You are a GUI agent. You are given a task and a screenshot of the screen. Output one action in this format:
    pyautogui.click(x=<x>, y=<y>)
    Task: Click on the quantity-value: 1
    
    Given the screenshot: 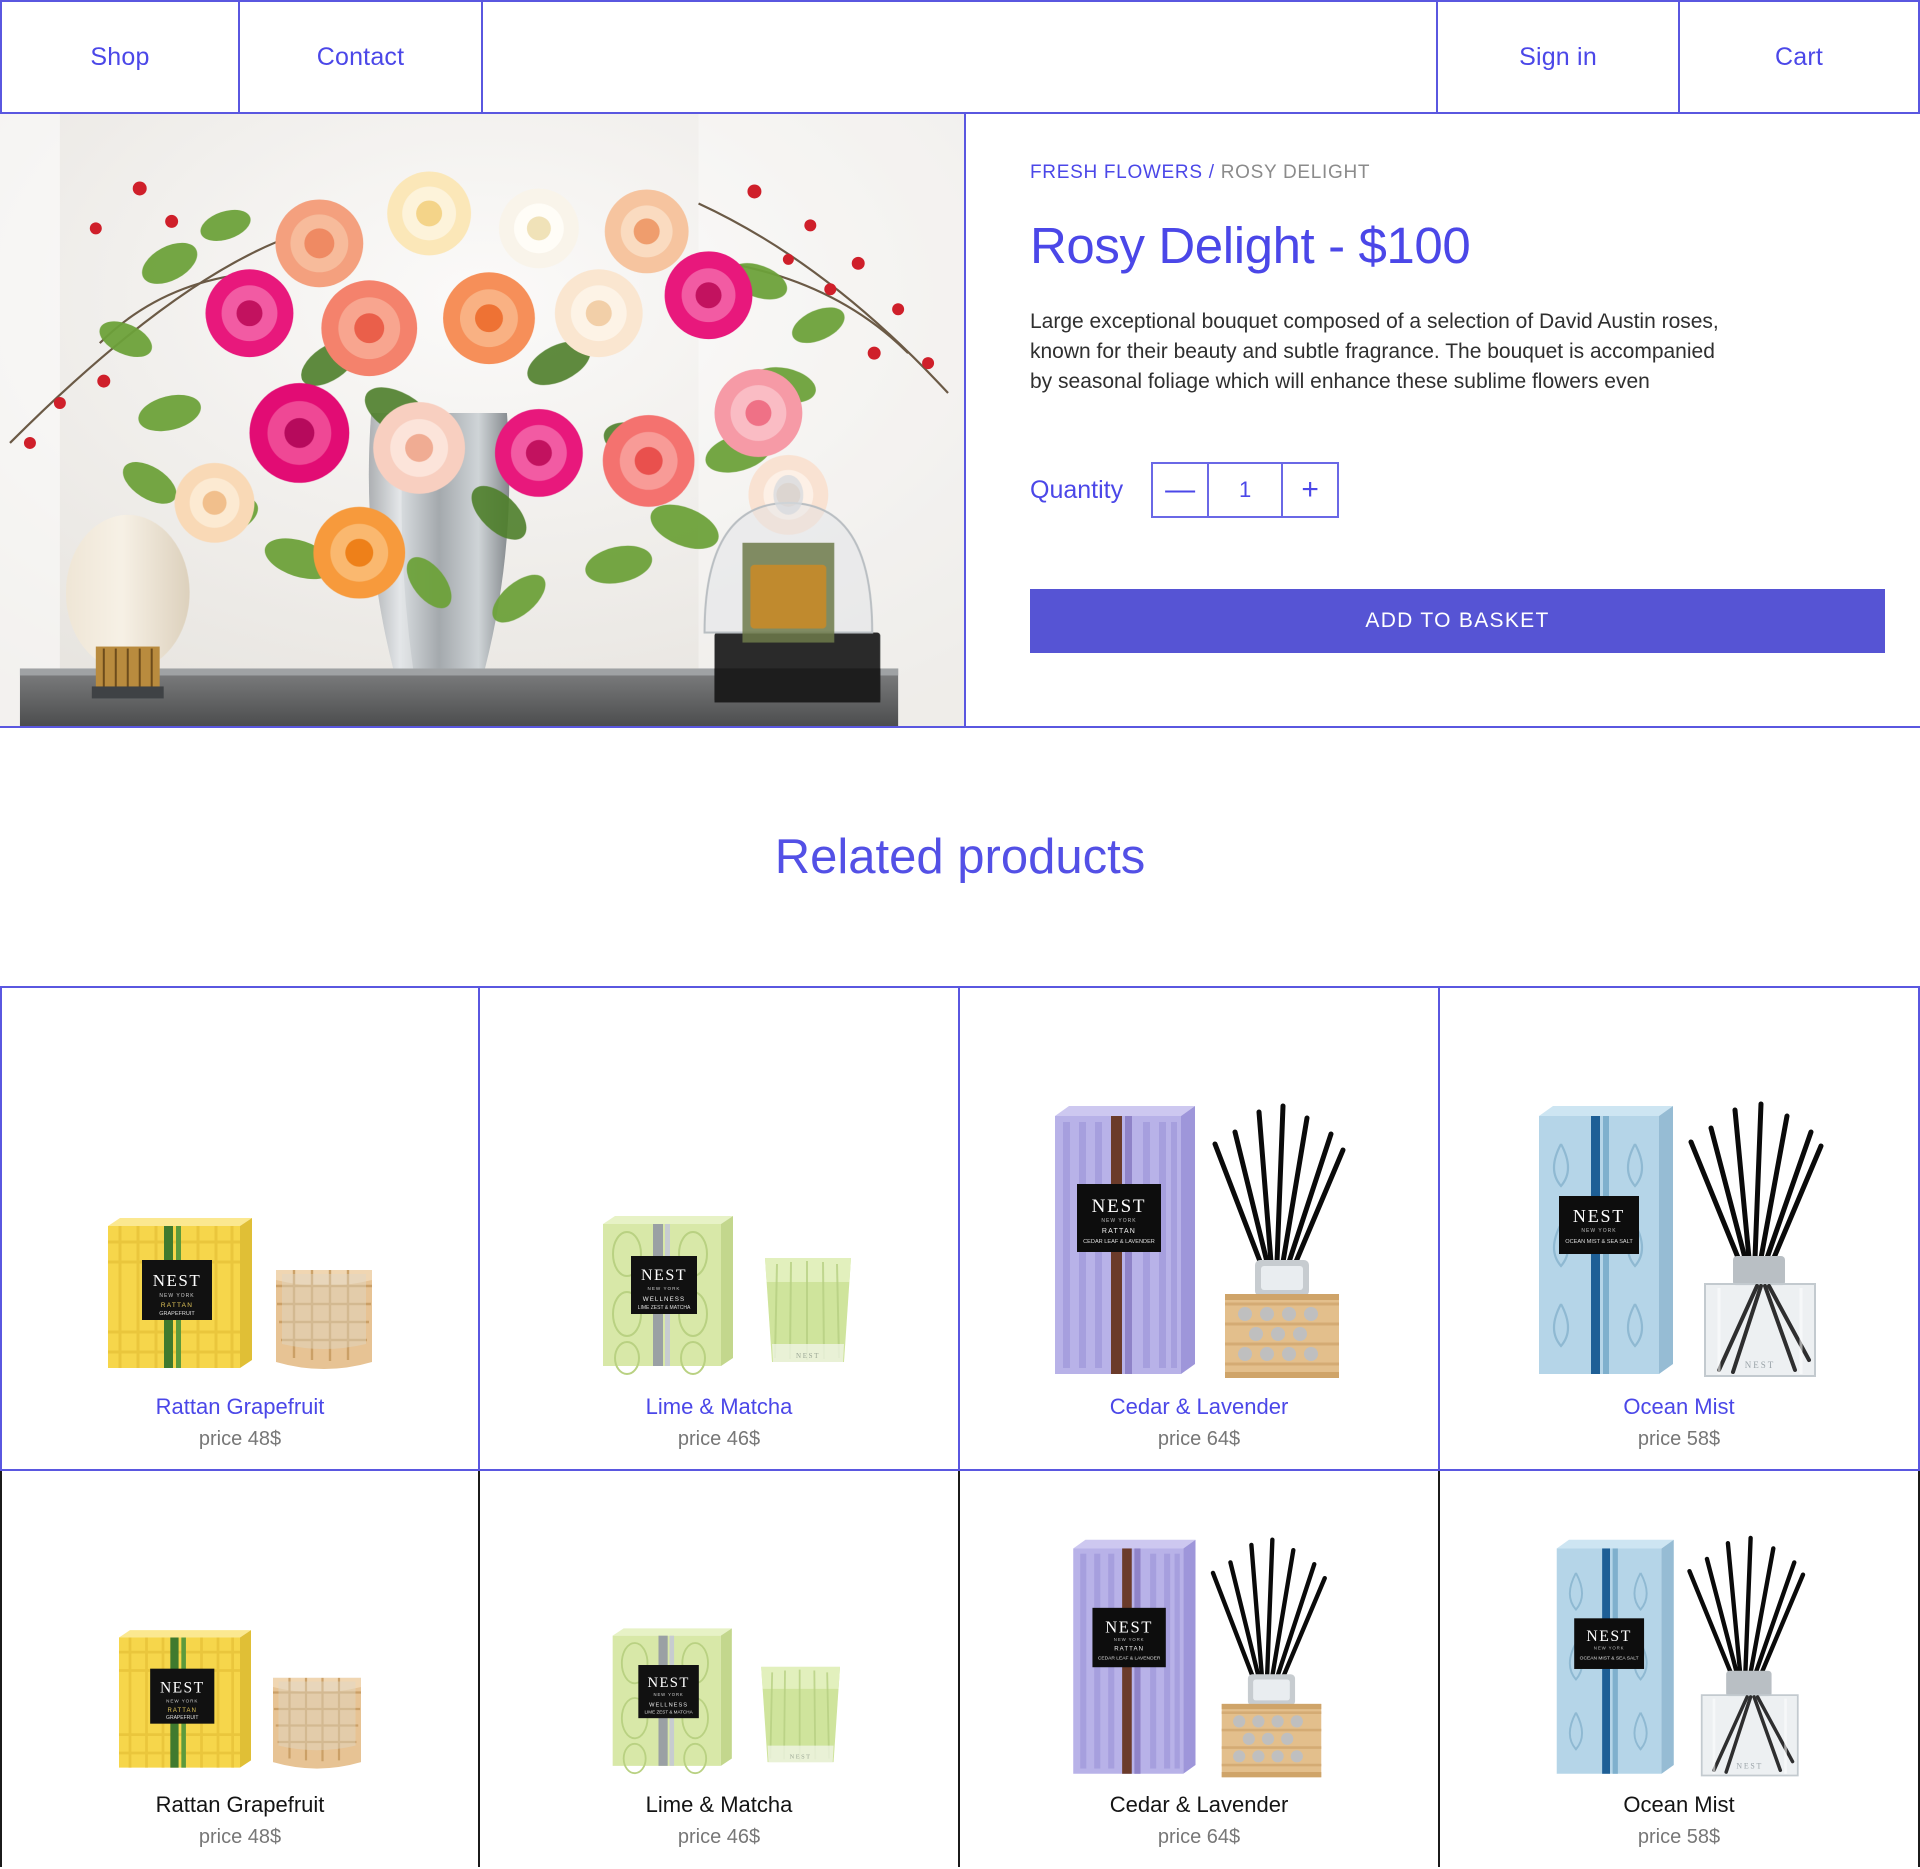 What is the action you would take?
    pyautogui.click(x=1245, y=490)
    